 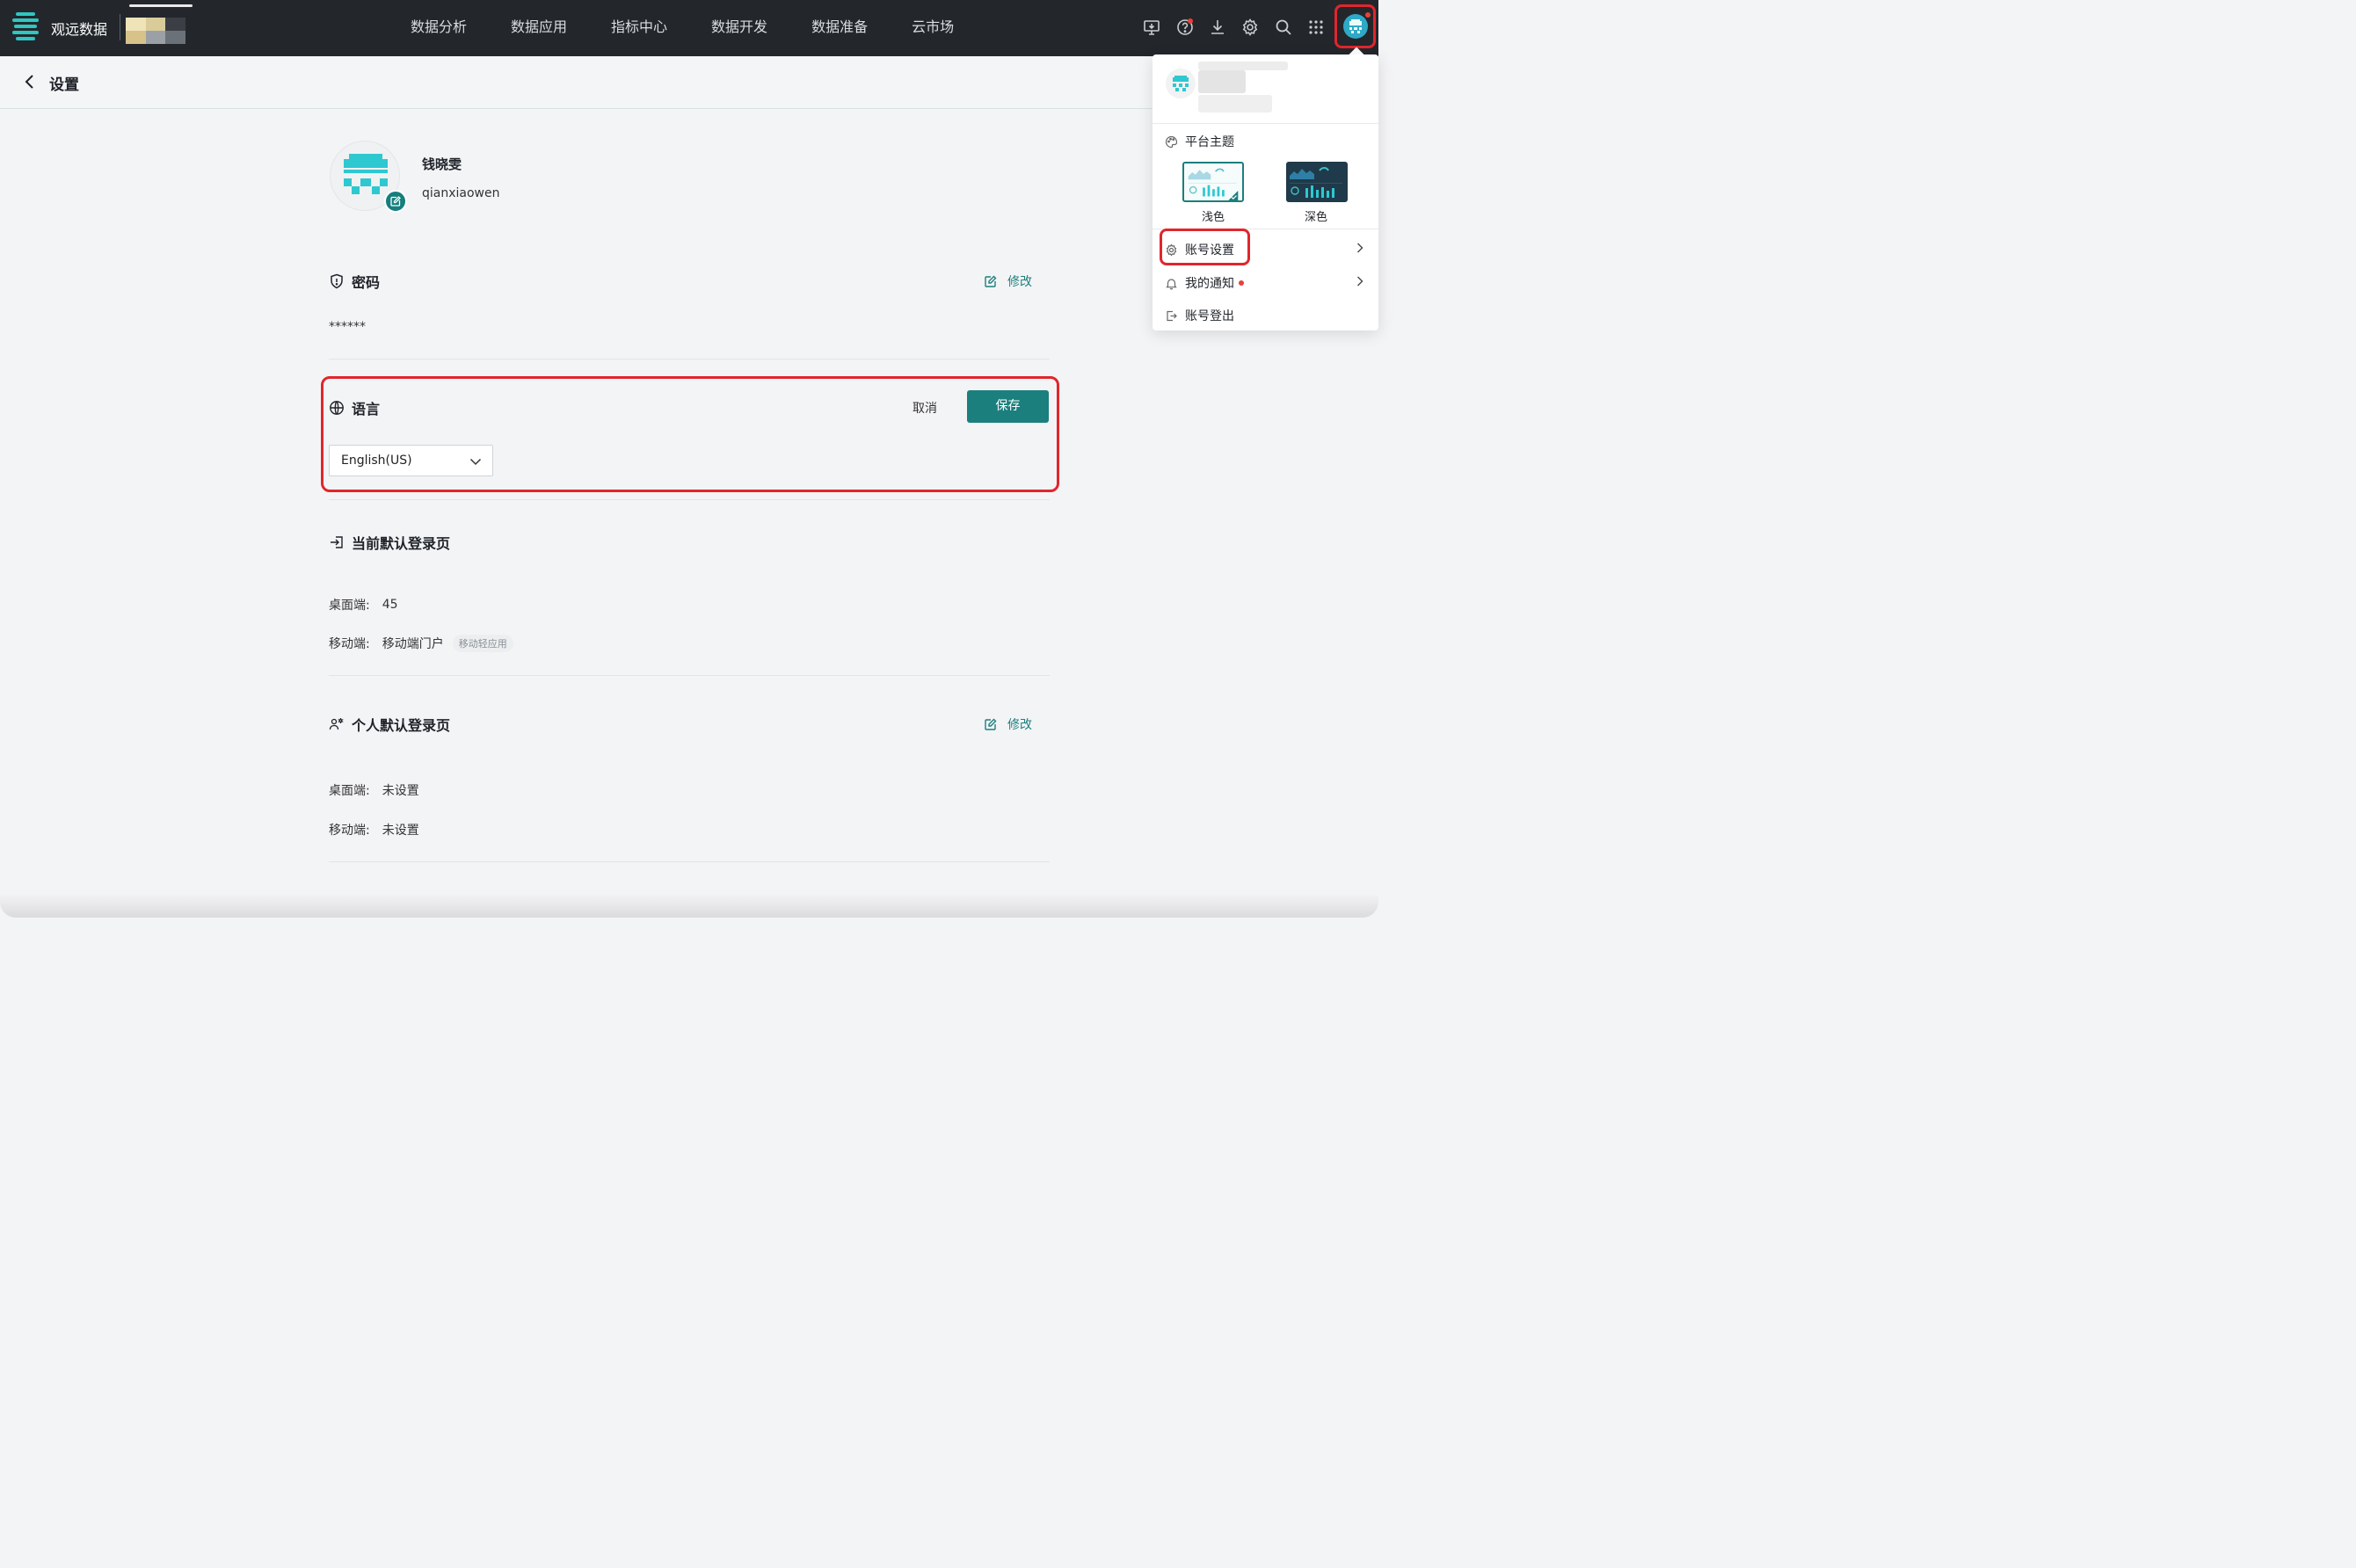 What do you see at coordinates (1265, 313) in the screenshot?
I see `menu-item-logout: 账号登出` at bounding box center [1265, 313].